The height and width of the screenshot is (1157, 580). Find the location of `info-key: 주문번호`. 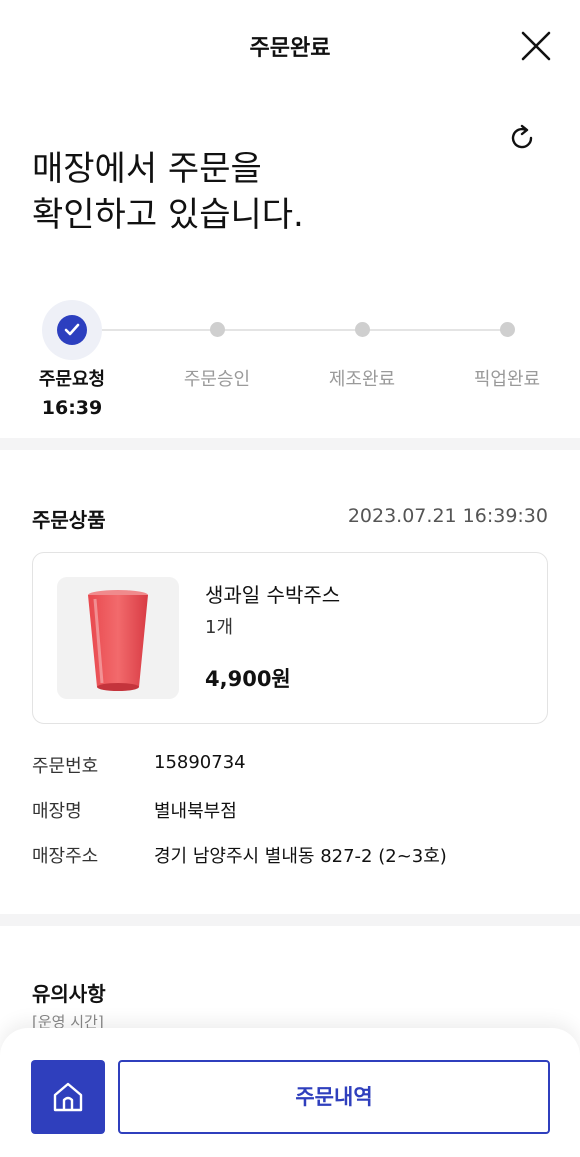

info-key: 주문번호 is located at coordinates (65, 766).